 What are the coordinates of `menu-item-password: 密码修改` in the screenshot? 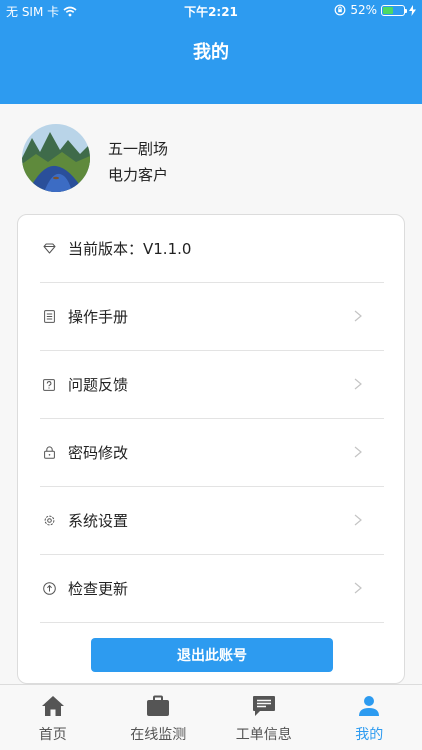 It's located at (212, 453).